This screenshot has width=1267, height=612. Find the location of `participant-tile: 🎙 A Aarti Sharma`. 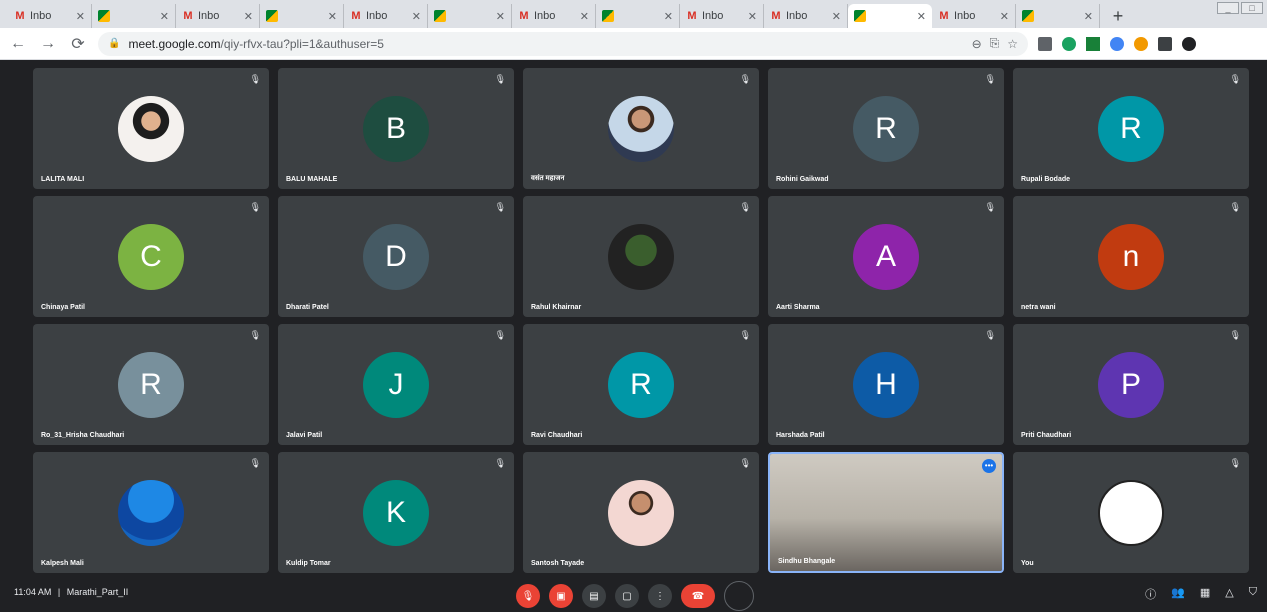

participant-tile: 🎙 A Aarti Sharma is located at coordinates (886, 256).